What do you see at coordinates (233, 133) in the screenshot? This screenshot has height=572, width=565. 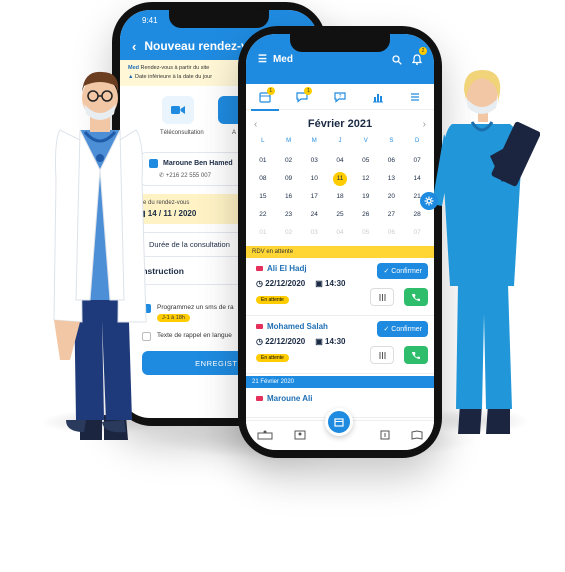 I see `mode-other-label: A` at bounding box center [233, 133].